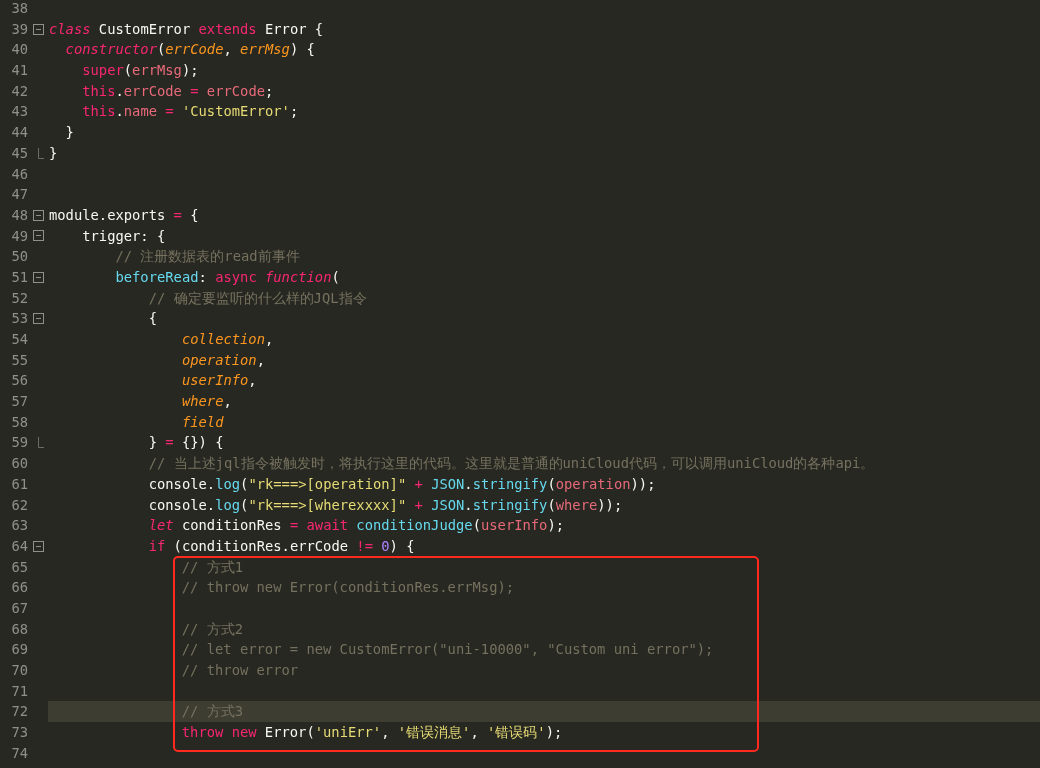 The height and width of the screenshot is (768, 1040). I want to click on code-line: // 当上述jql指令被触发时，将执行这里的代码。这里就是普通的uniCloud代码，可以调用uniCloud的各种api。, so click(511, 463).